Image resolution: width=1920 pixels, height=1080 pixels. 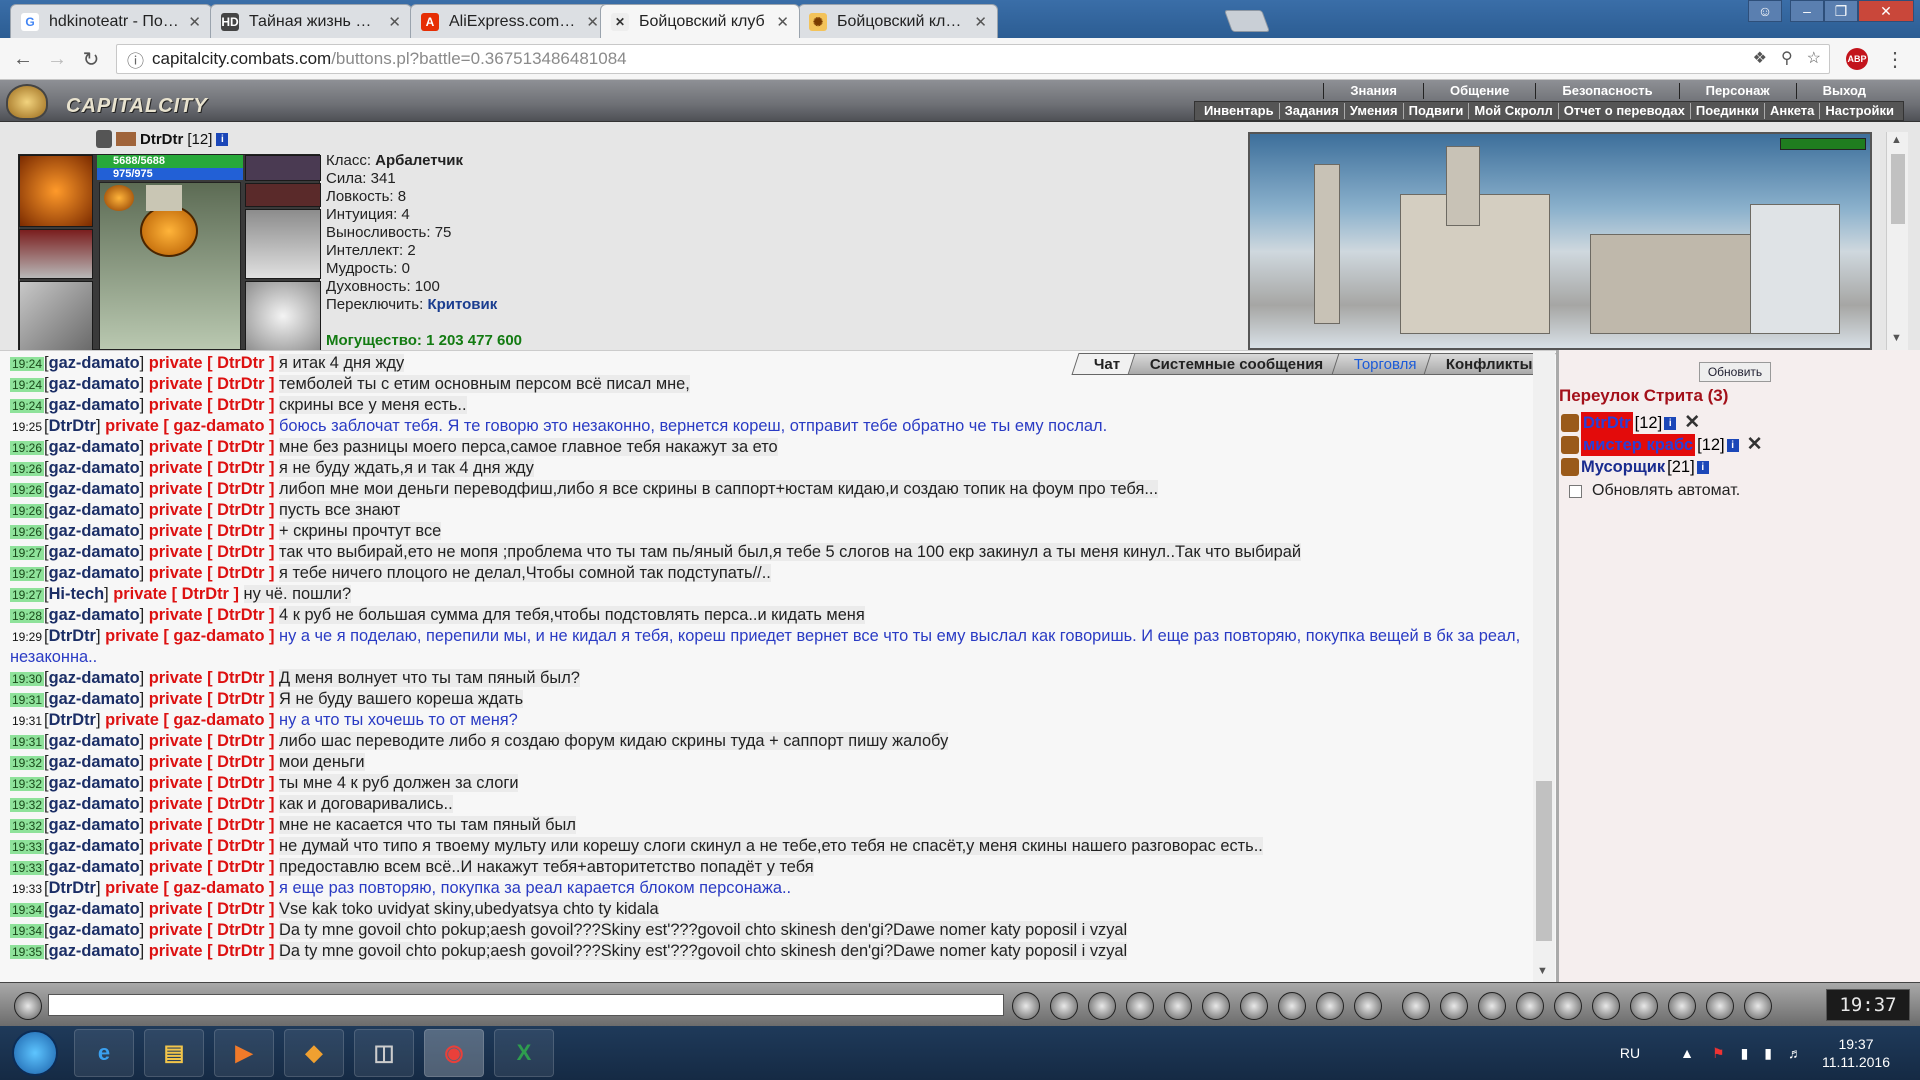 What do you see at coordinates (1239, 111) in the screenshot?
I see `submenu-item: Инвентарь` at bounding box center [1239, 111].